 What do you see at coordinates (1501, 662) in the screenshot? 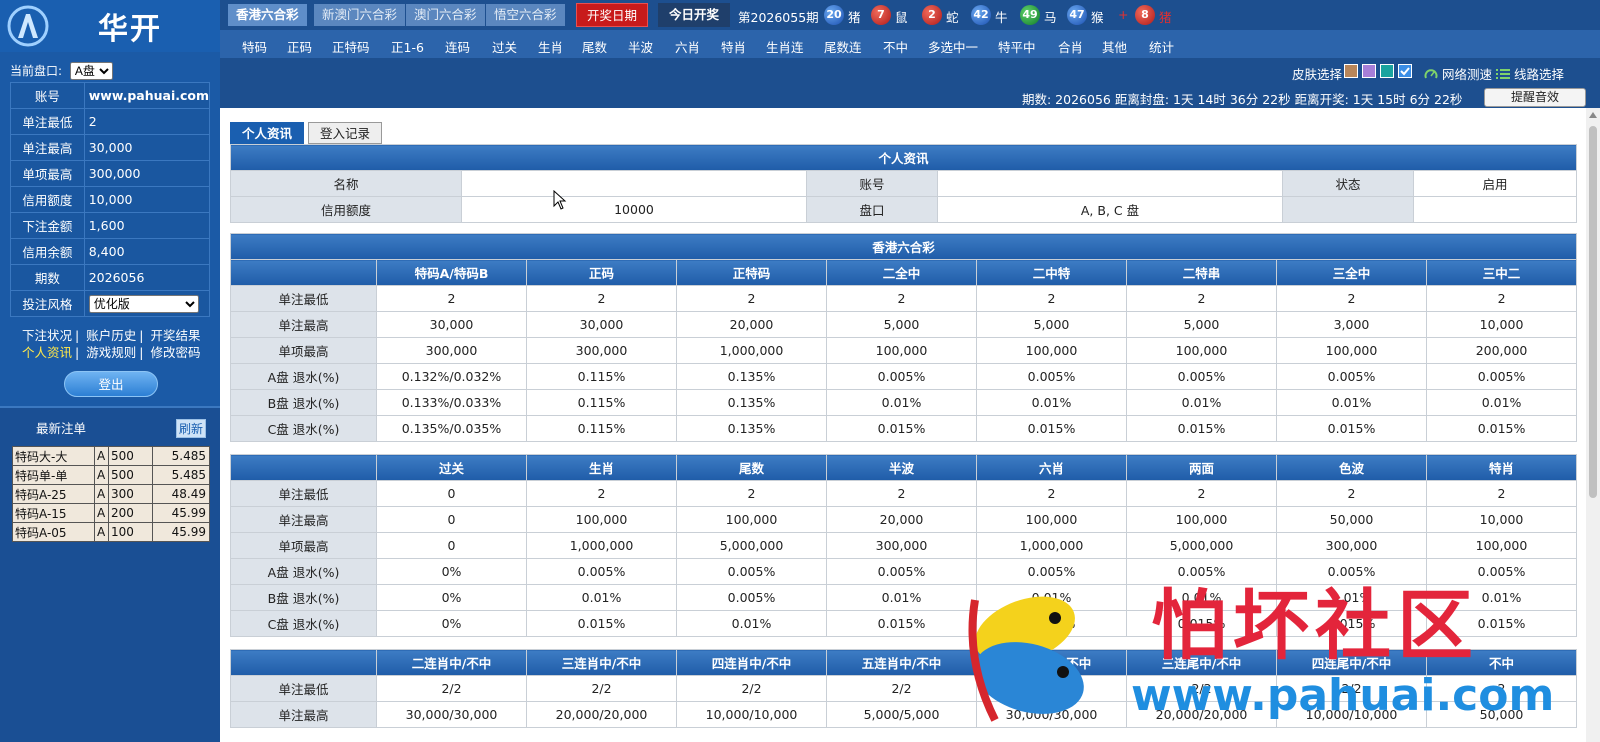
I see `column-header: 不中` at bounding box center [1501, 662].